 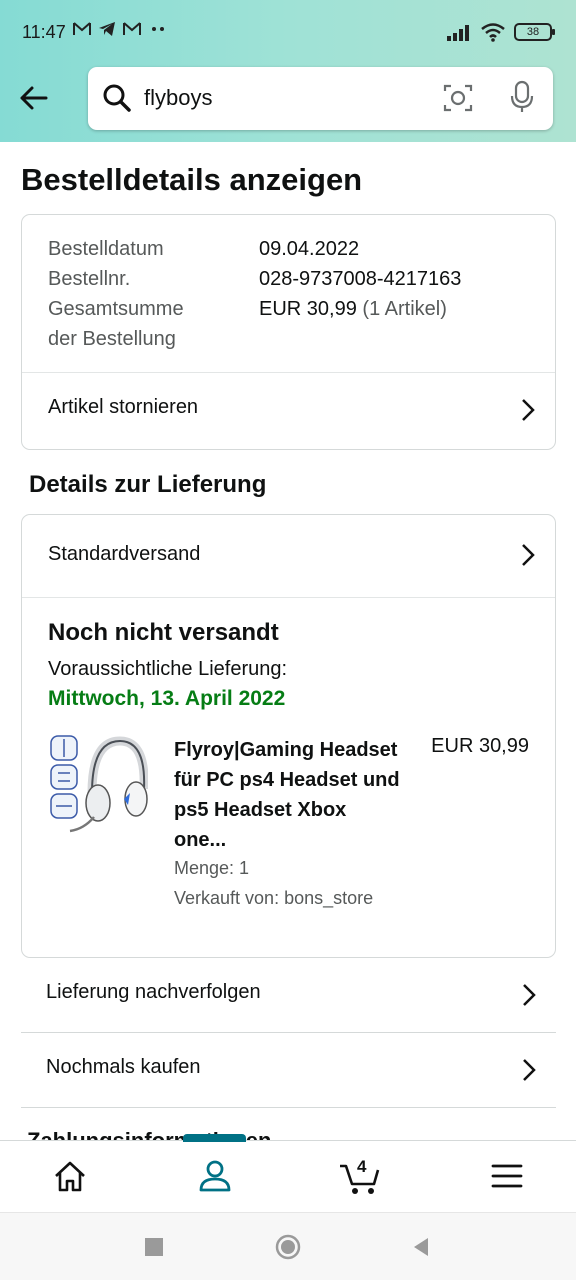 I want to click on battery-indicator: 38, so click(x=534, y=32).